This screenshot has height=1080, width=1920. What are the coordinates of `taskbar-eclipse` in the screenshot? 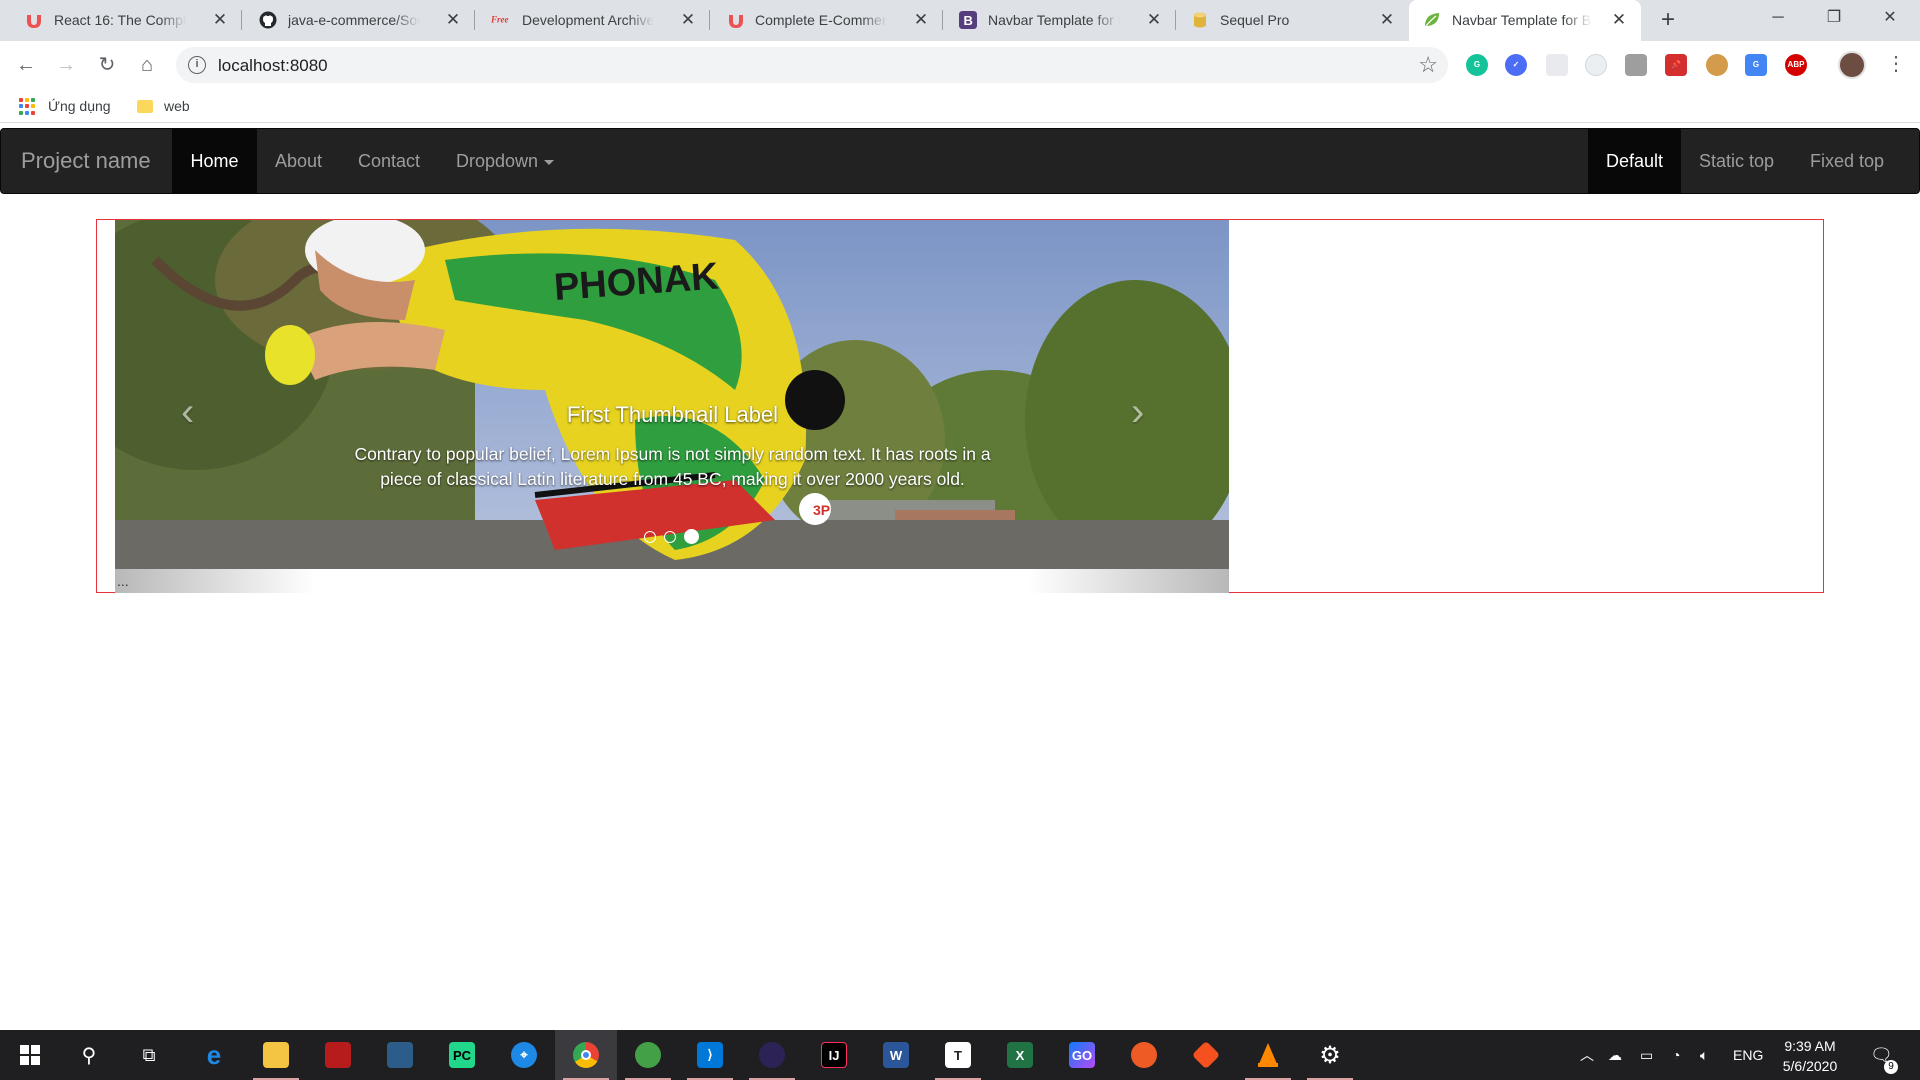 It's located at (772, 1055).